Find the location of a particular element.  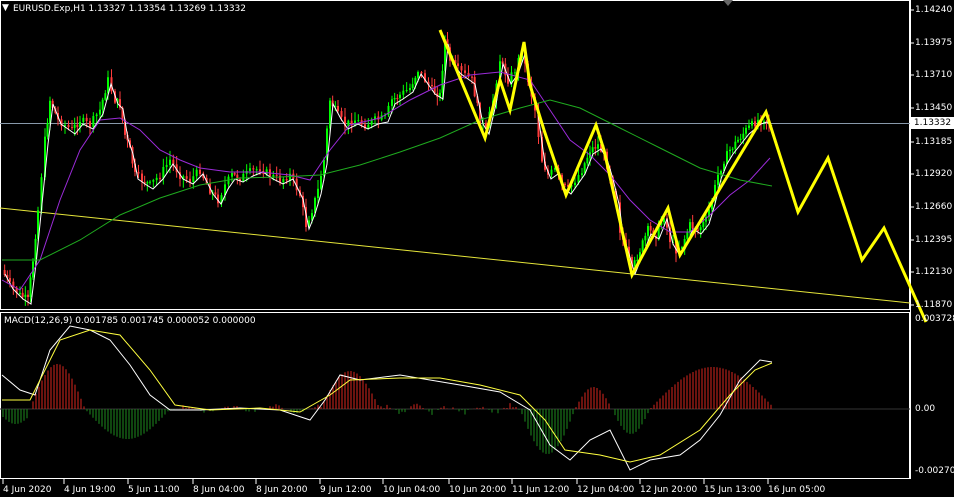

current-price-box: 1.13332 is located at coordinates (932, 123).